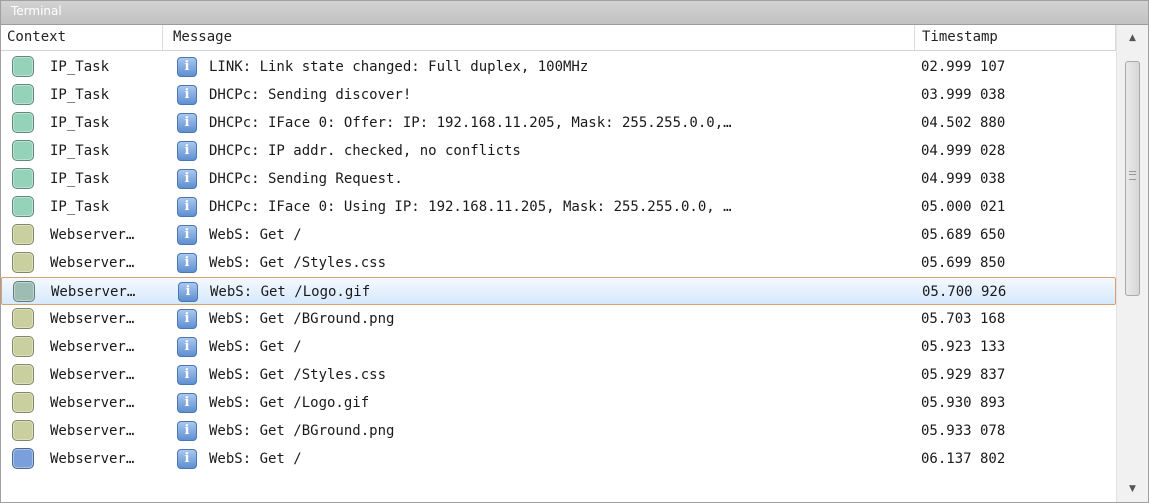 The image size is (1149, 503). What do you see at coordinates (1132, 38) in the screenshot?
I see `scroll-up-arrow-icon: ▲` at bounding box center [1132, 38].